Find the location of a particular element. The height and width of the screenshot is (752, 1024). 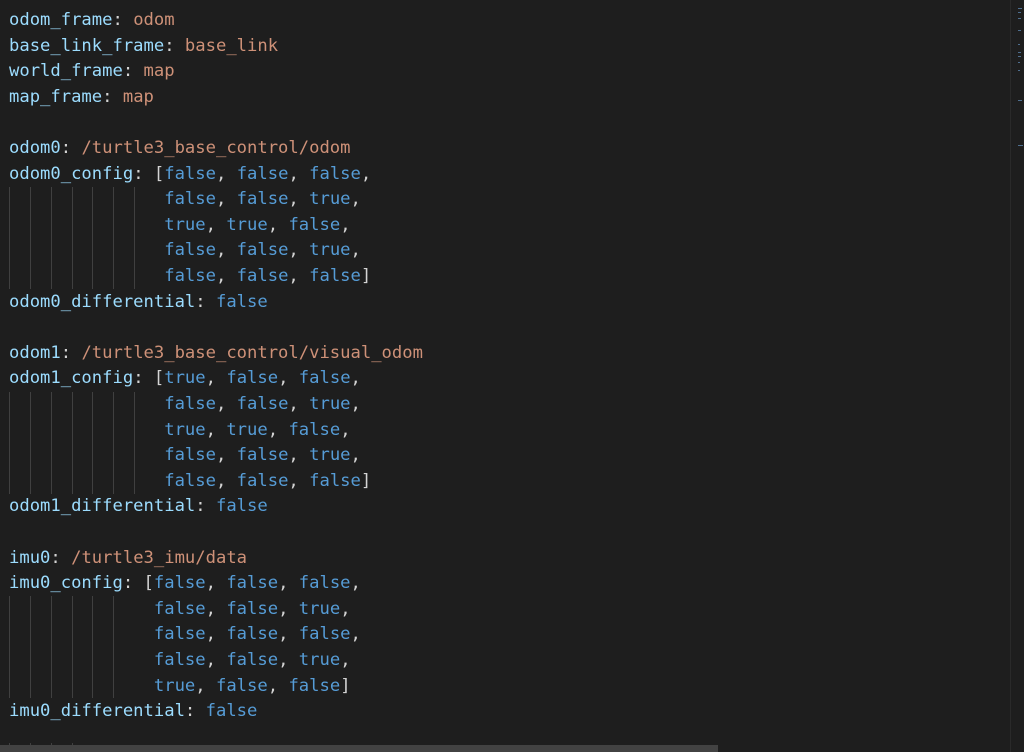

yaml-key: imu0 is located at coordinates (30, 557).